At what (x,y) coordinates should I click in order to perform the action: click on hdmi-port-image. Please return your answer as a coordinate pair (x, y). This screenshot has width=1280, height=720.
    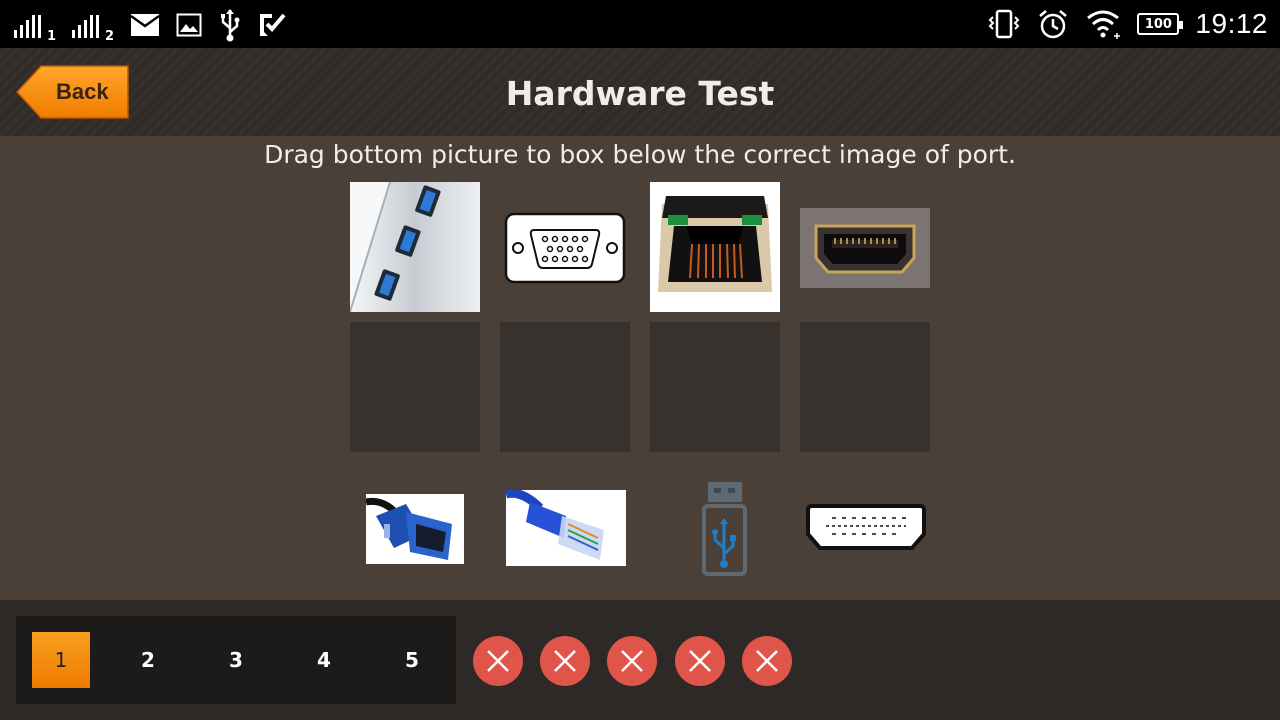
    Looking at the image, I should click on (865, 248).